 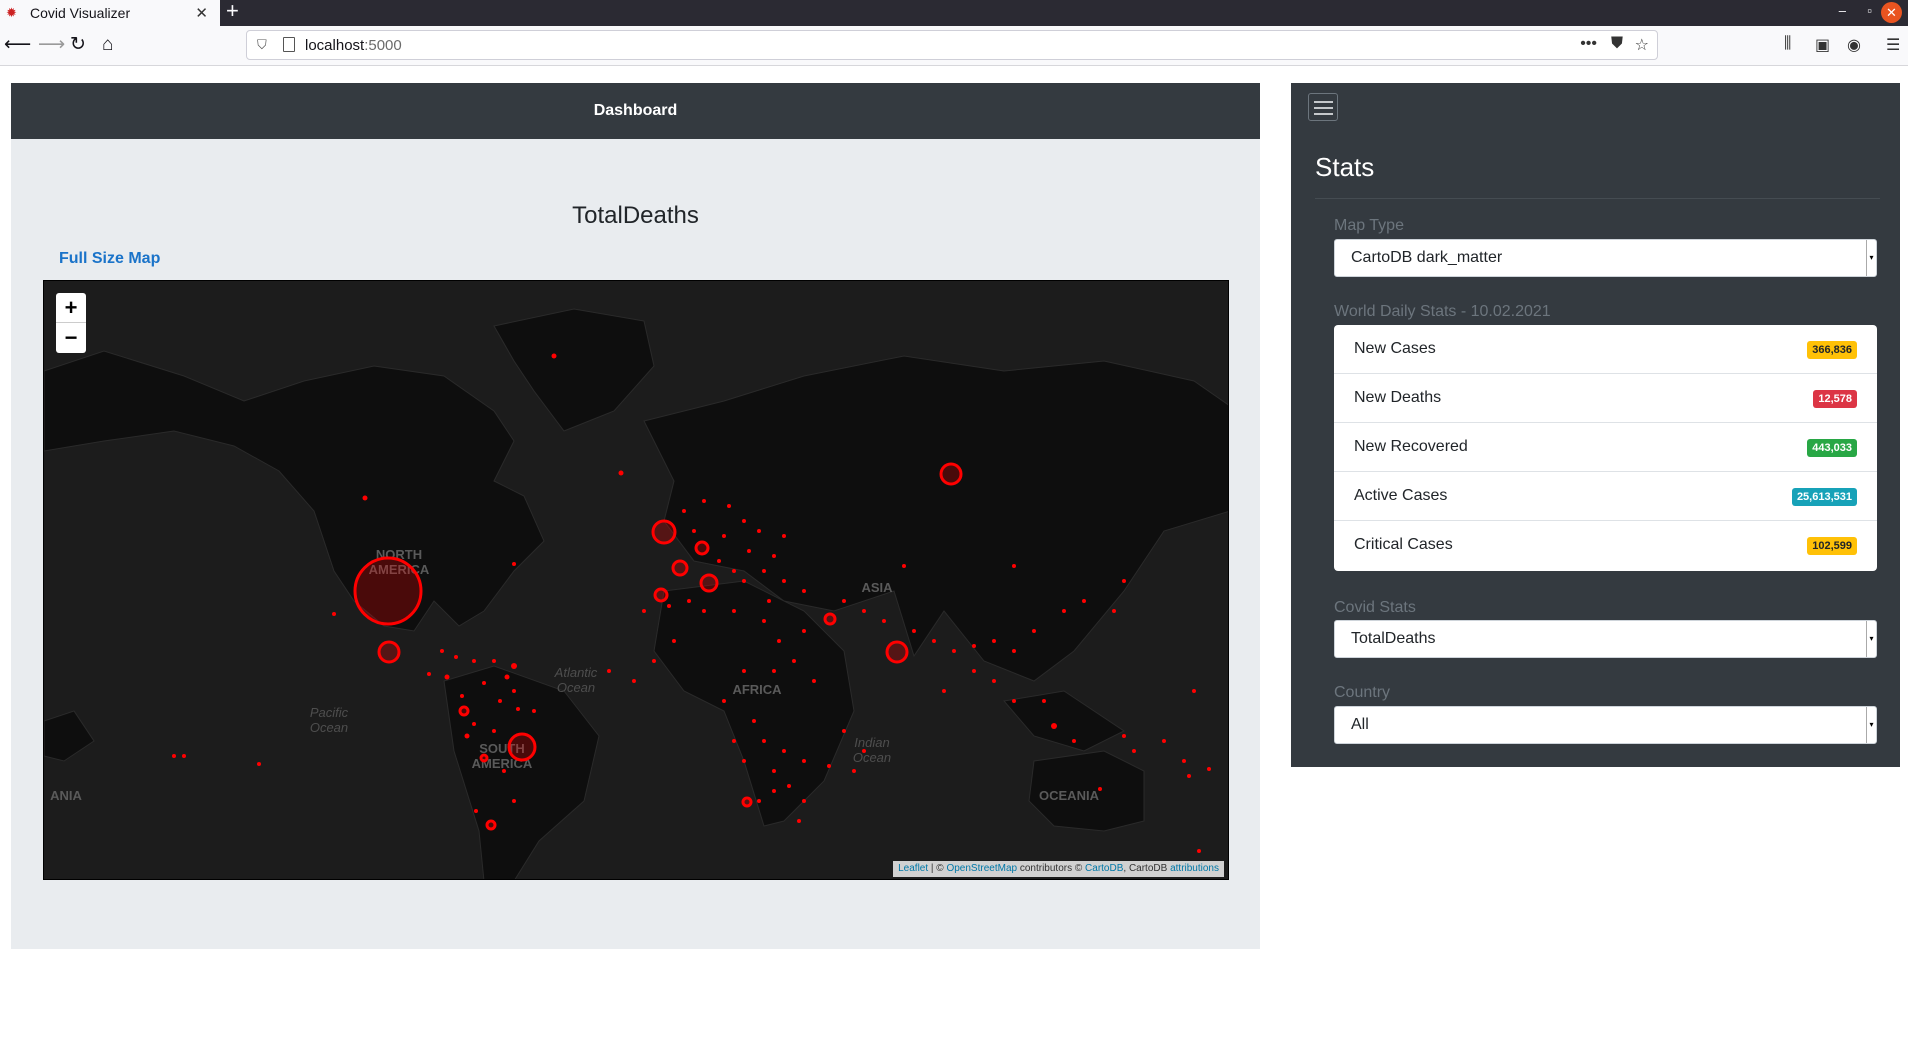 I want to click on url-text: localhost:5000, so click(x=353, y=45).